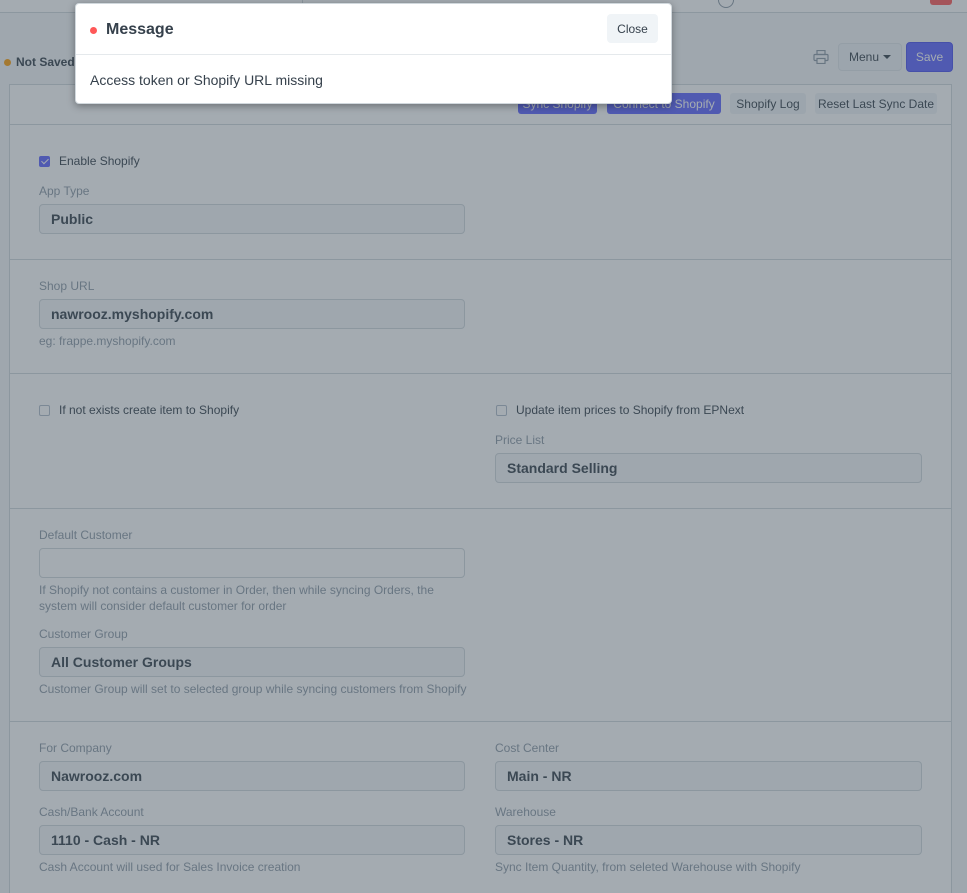 The height and width of the screenshot is (893, 967). I want to click on dialog-indicator-dot, so click(93, 30).